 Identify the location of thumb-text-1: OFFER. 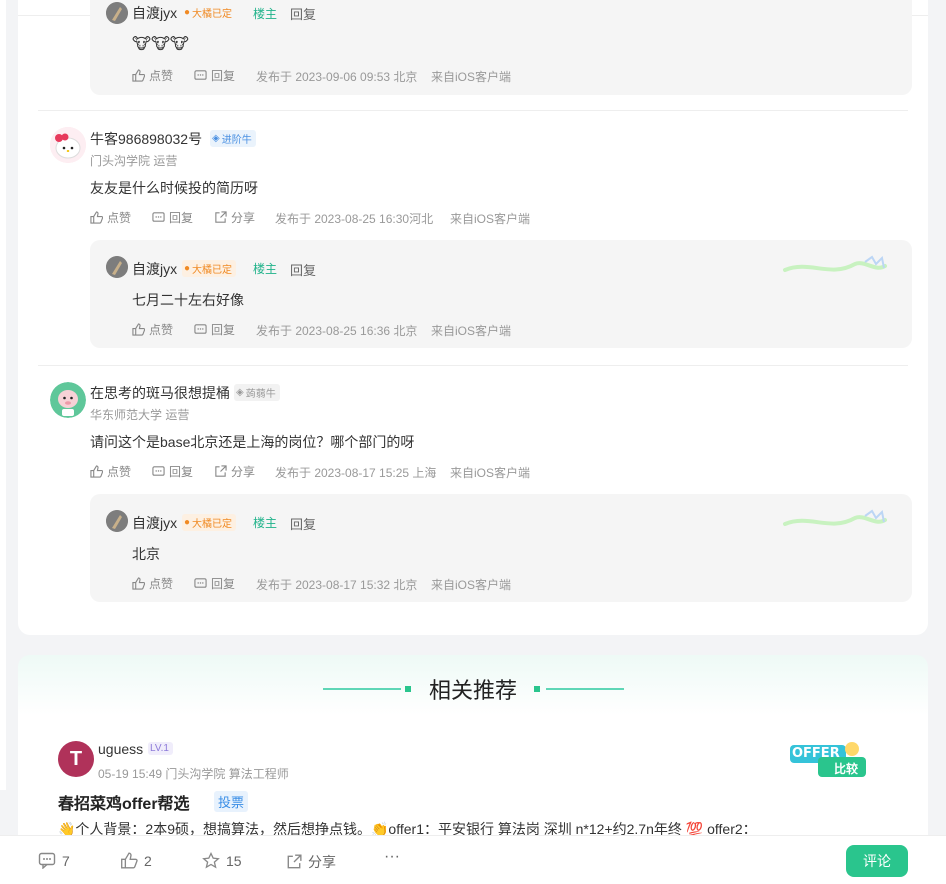
(816, 753).